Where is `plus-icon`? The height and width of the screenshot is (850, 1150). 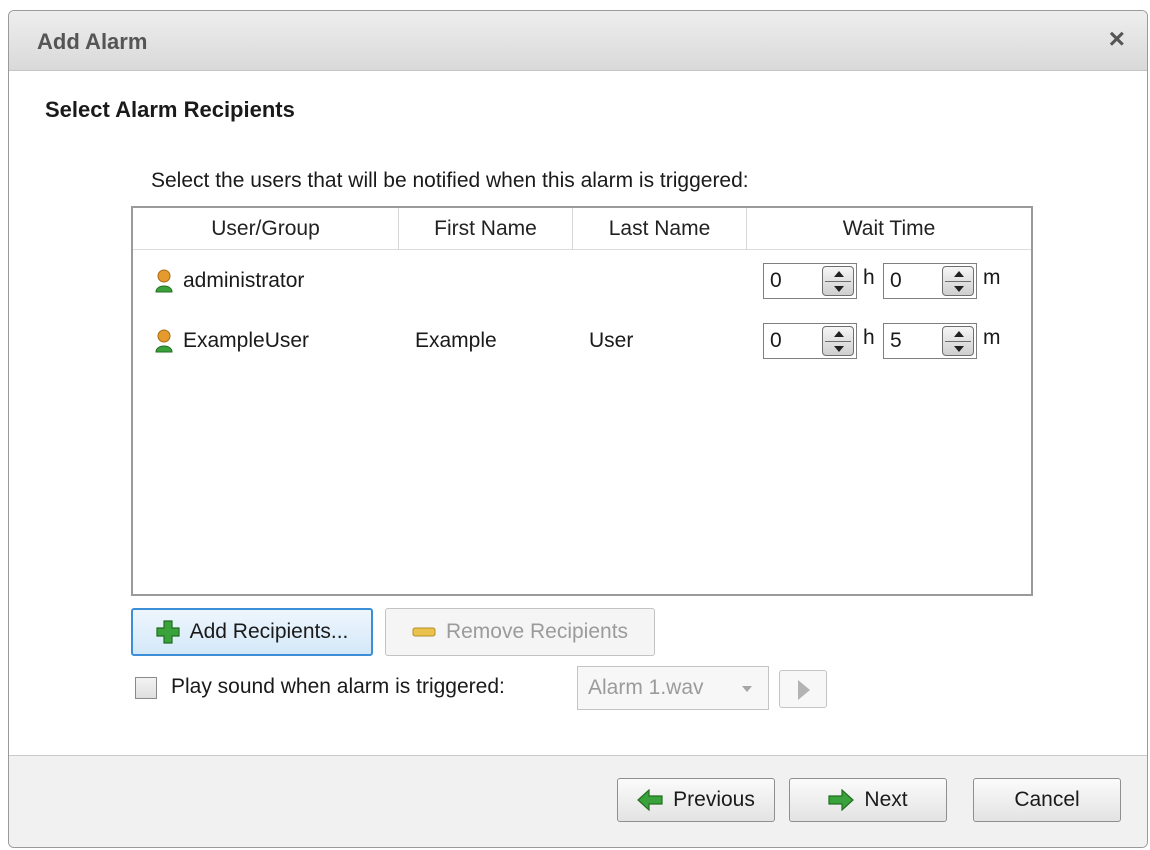
plus-icon is located at coordinates (168, 632).